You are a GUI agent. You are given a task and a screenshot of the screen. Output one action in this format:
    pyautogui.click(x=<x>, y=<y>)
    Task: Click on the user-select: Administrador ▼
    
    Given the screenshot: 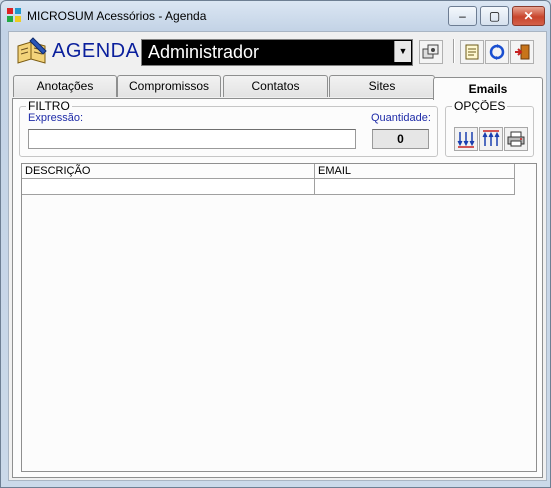 What is the action you would take?
    pyautogui.click(x=277, y=52)
    